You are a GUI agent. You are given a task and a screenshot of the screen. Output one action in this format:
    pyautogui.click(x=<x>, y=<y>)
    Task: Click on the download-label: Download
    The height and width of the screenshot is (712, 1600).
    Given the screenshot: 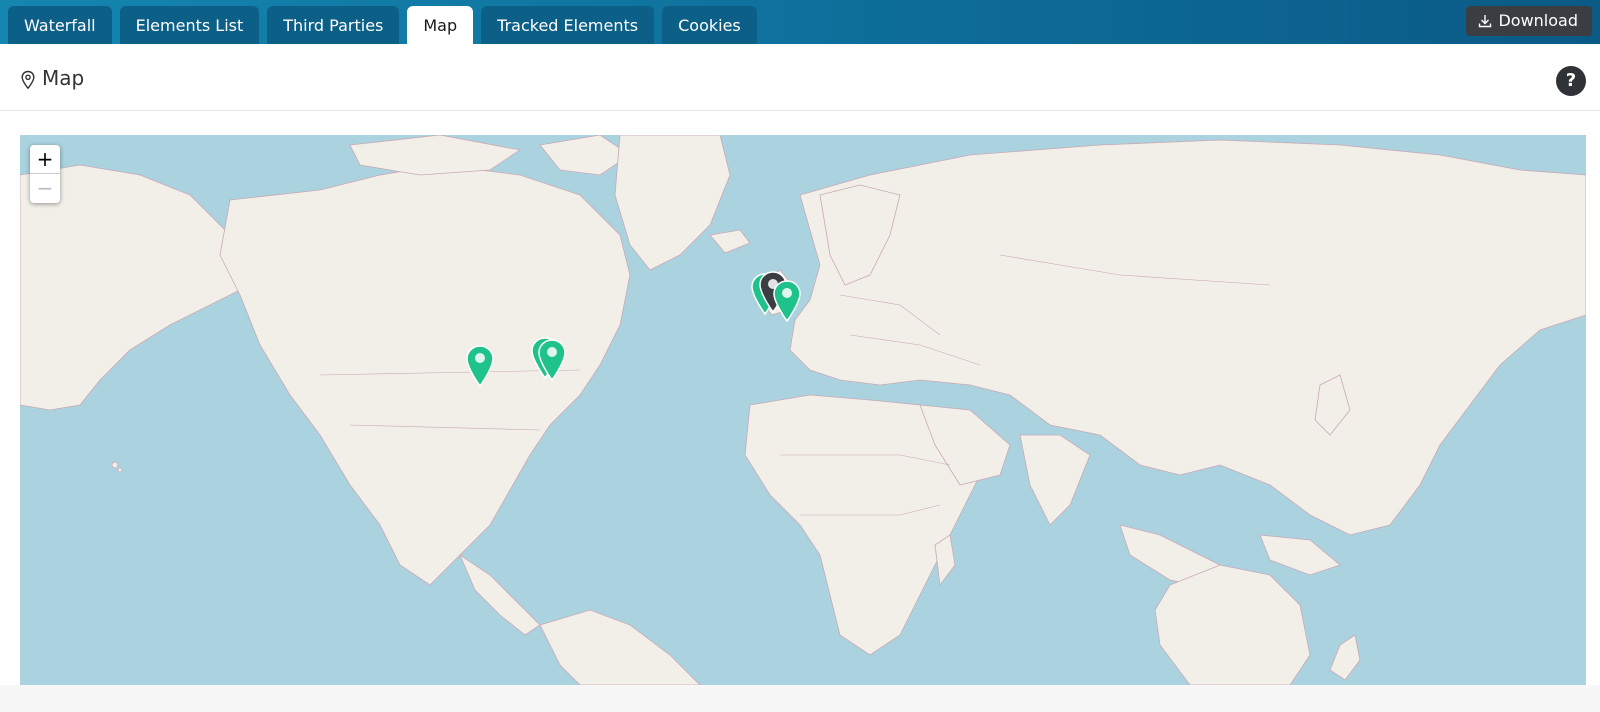 What is the action you would take?
    pyautogui.click(x=1538, y=20)
    